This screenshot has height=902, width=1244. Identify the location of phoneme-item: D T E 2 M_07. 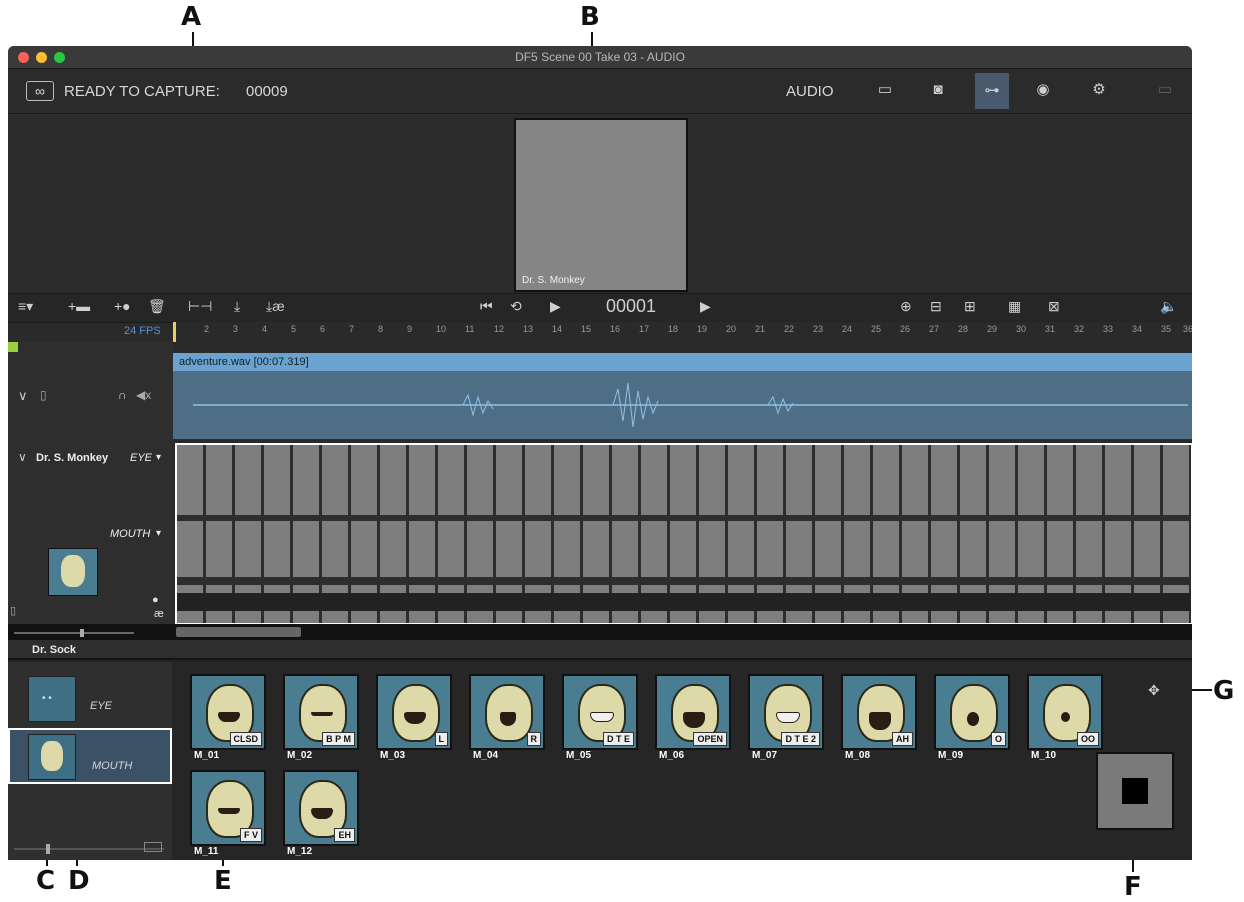
(786, 720).